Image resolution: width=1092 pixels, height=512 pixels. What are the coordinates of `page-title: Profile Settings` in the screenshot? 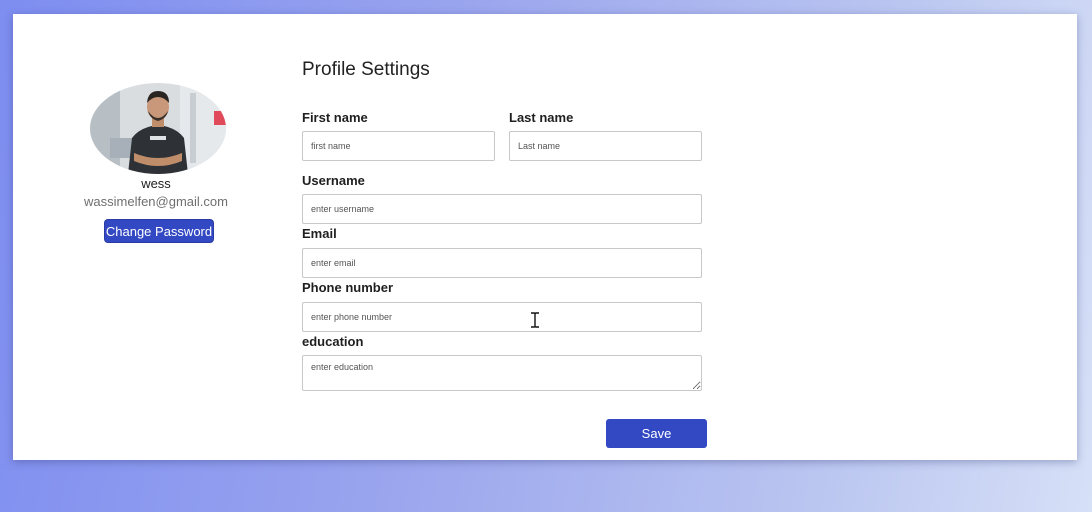 It's located at (366, 69).